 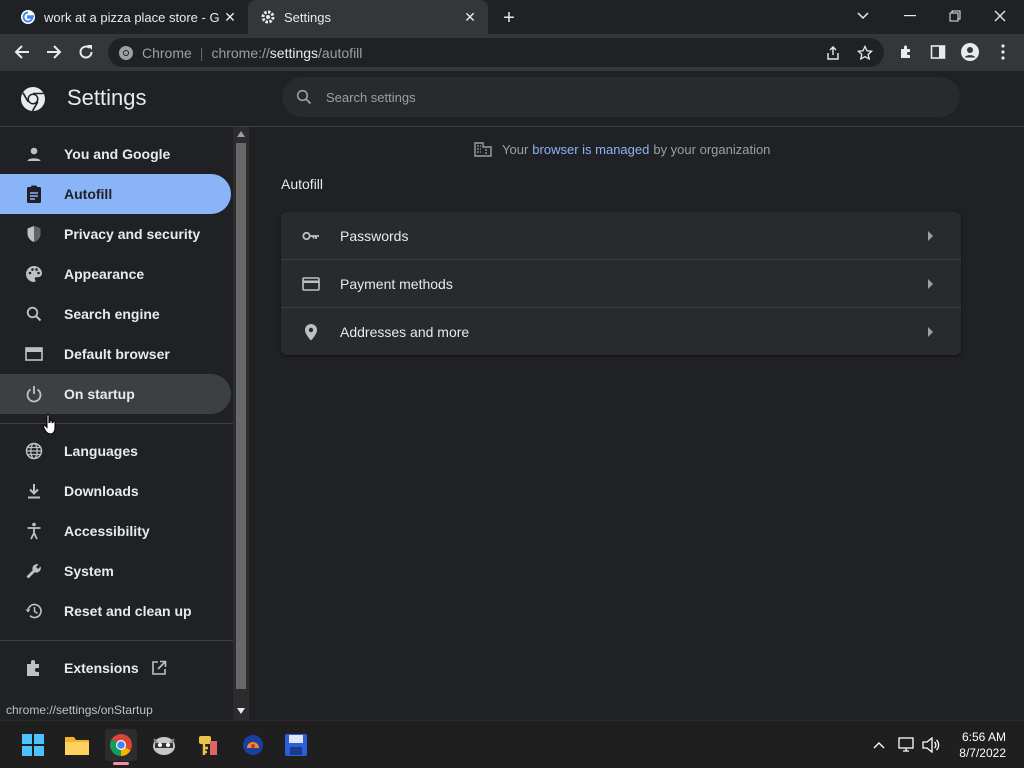 I want to click on url-path: /autofill, so click(x=340, y=52).